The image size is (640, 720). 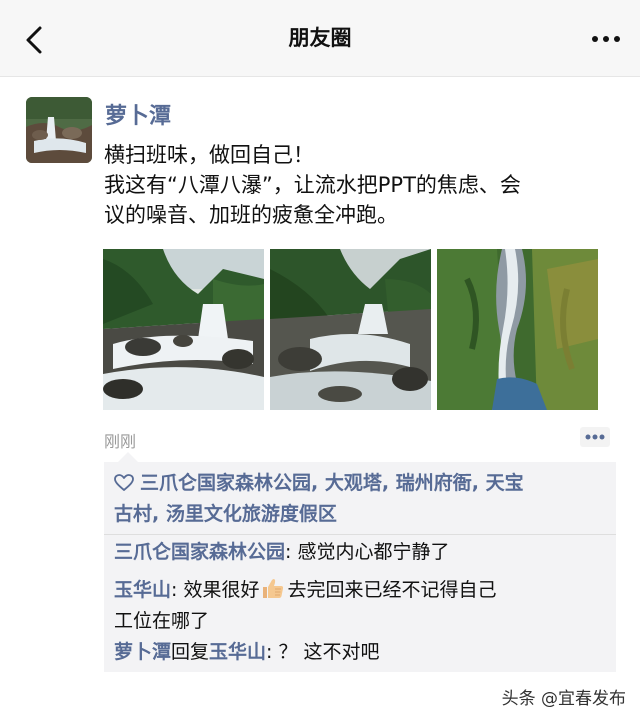 I want to click on watermark: 头条 @宜春发布, so click(x=563, y=699).